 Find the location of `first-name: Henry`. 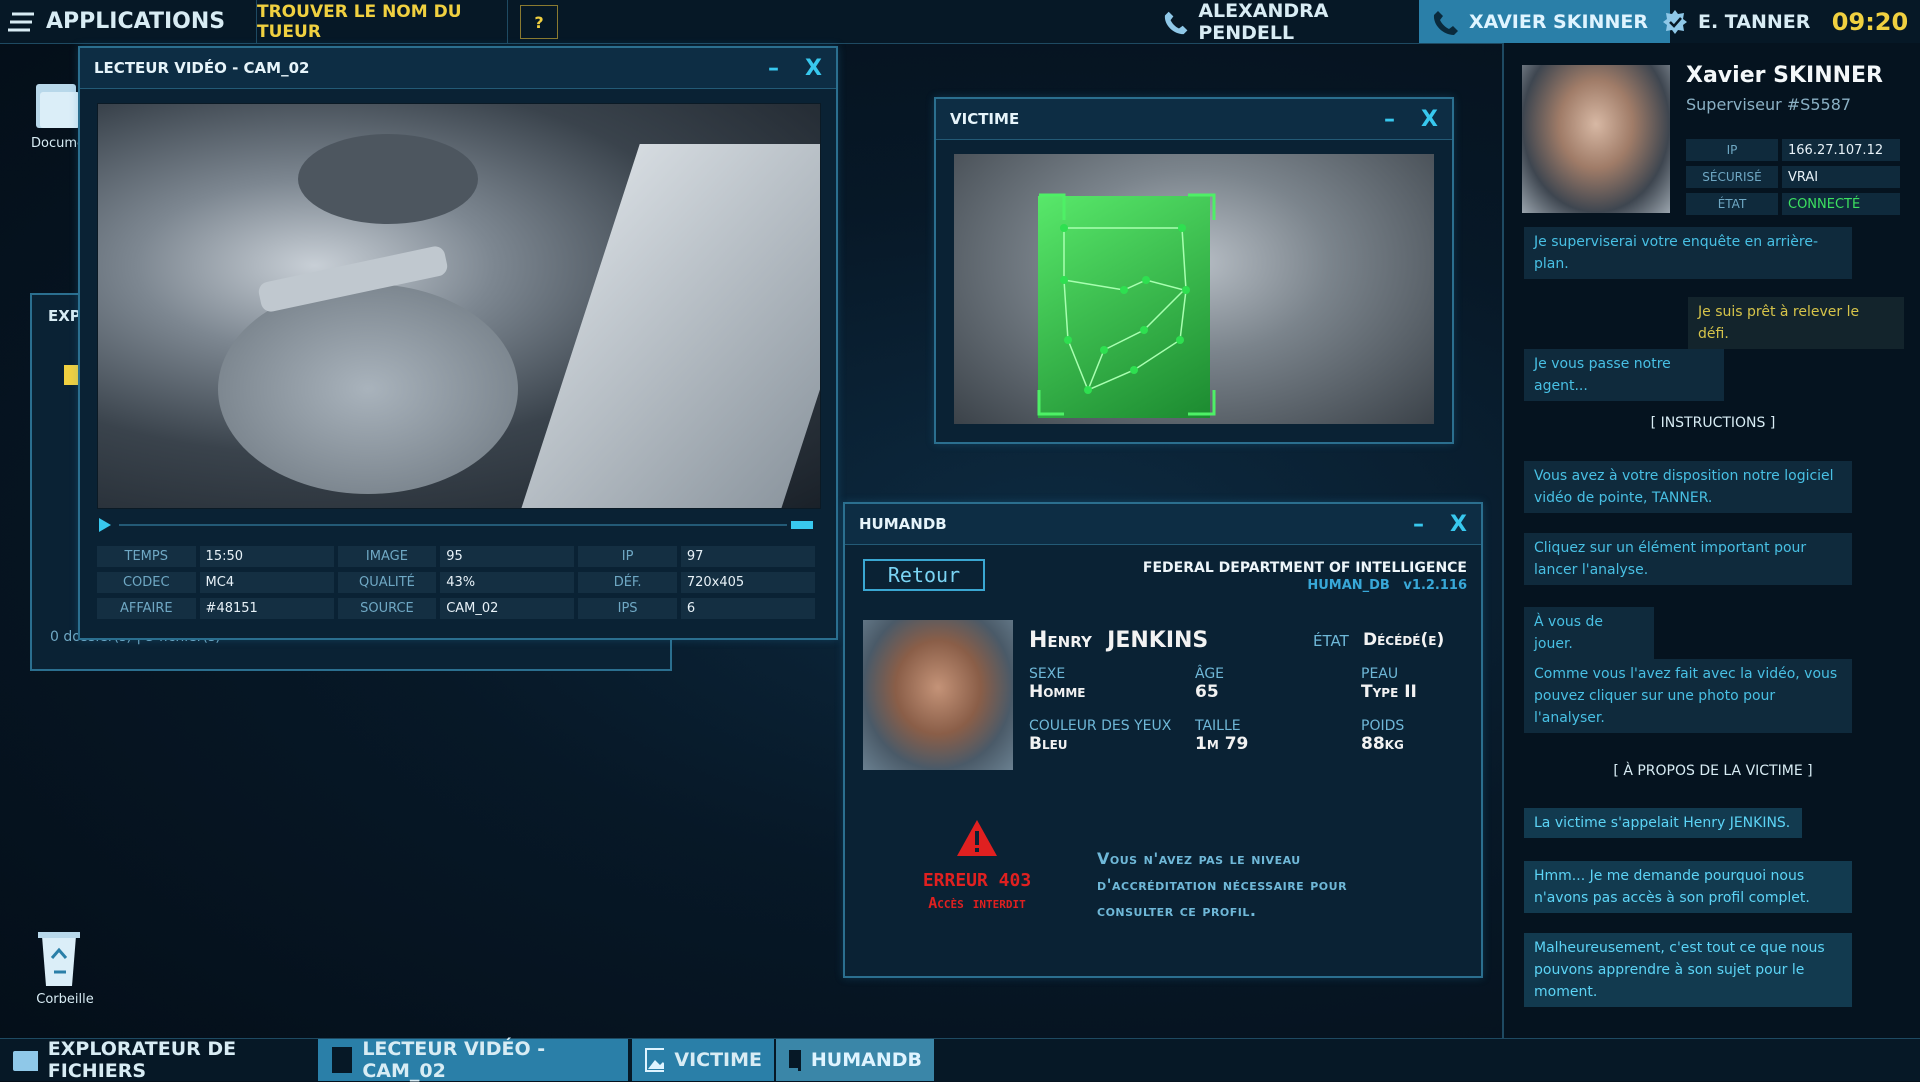

first-name: Henry is located at coordinates (1060, 640).